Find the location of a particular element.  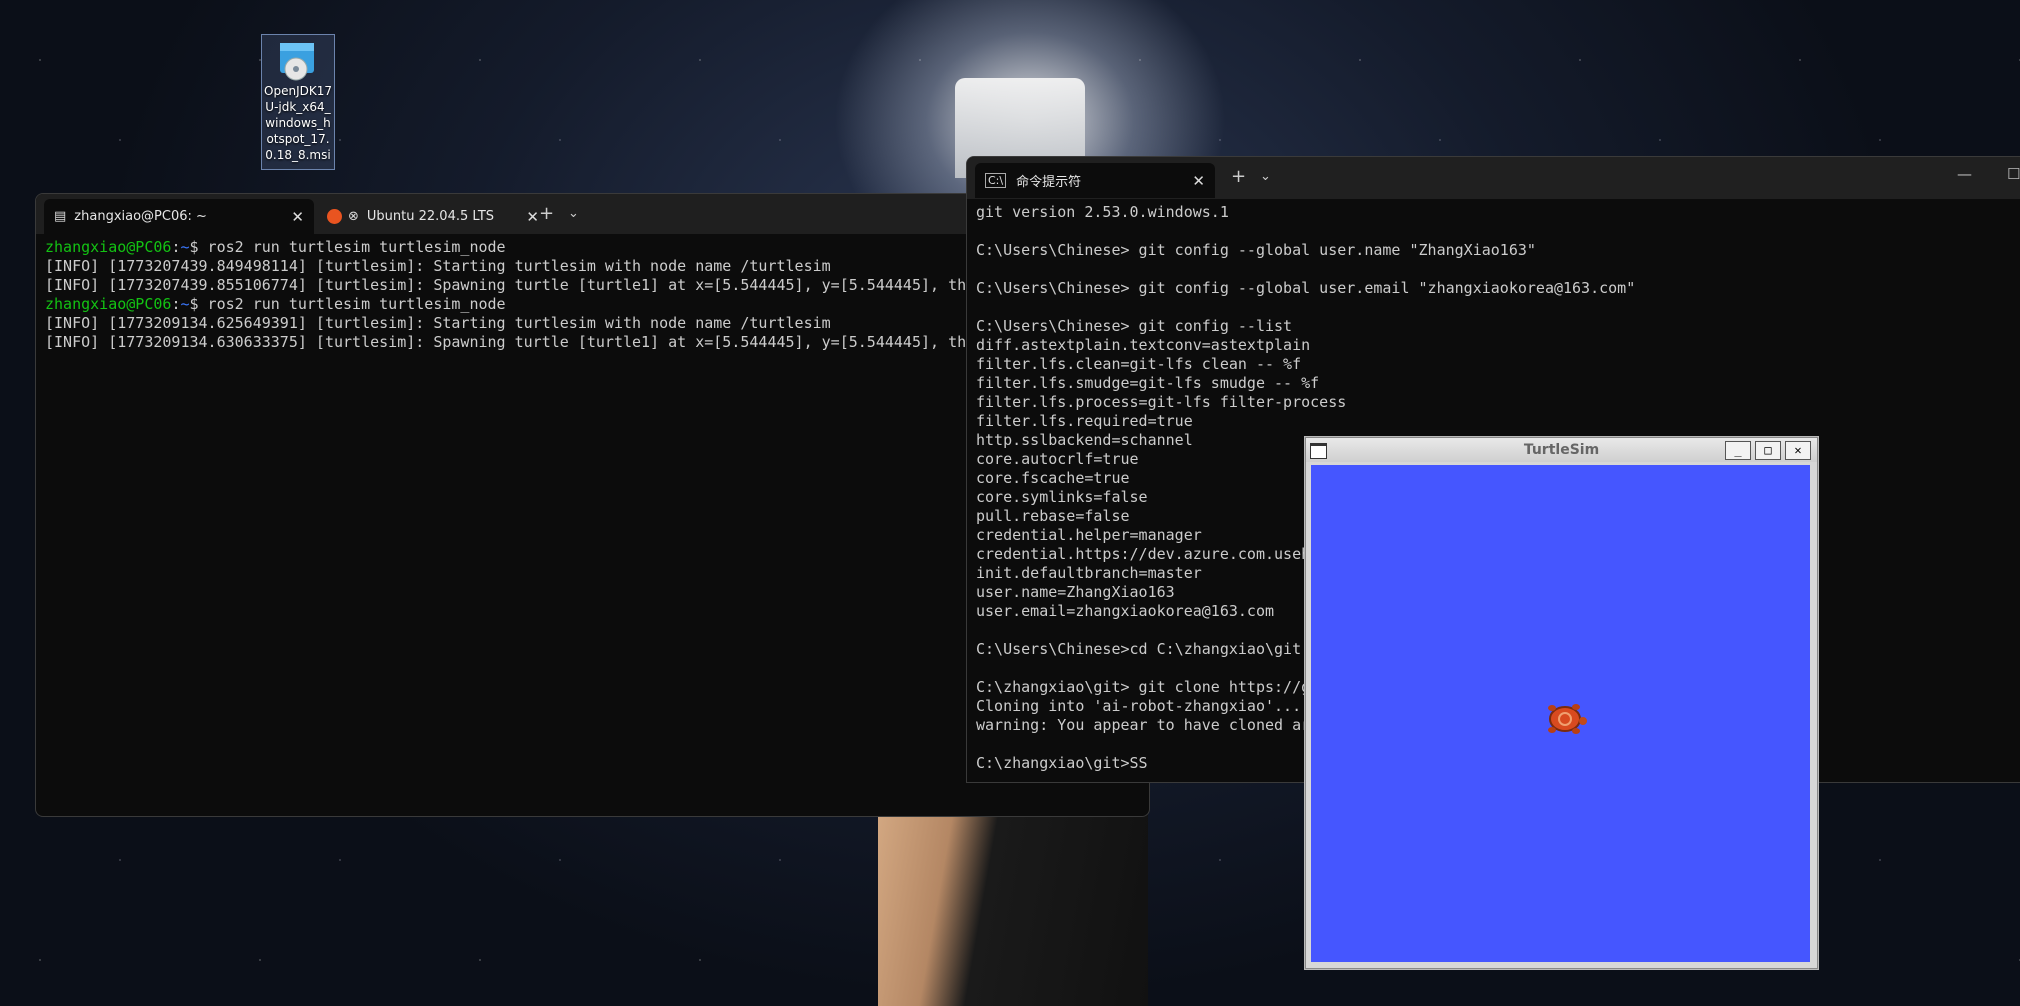

maximize-icon: ☐ is located at coordinates (2013, 174).